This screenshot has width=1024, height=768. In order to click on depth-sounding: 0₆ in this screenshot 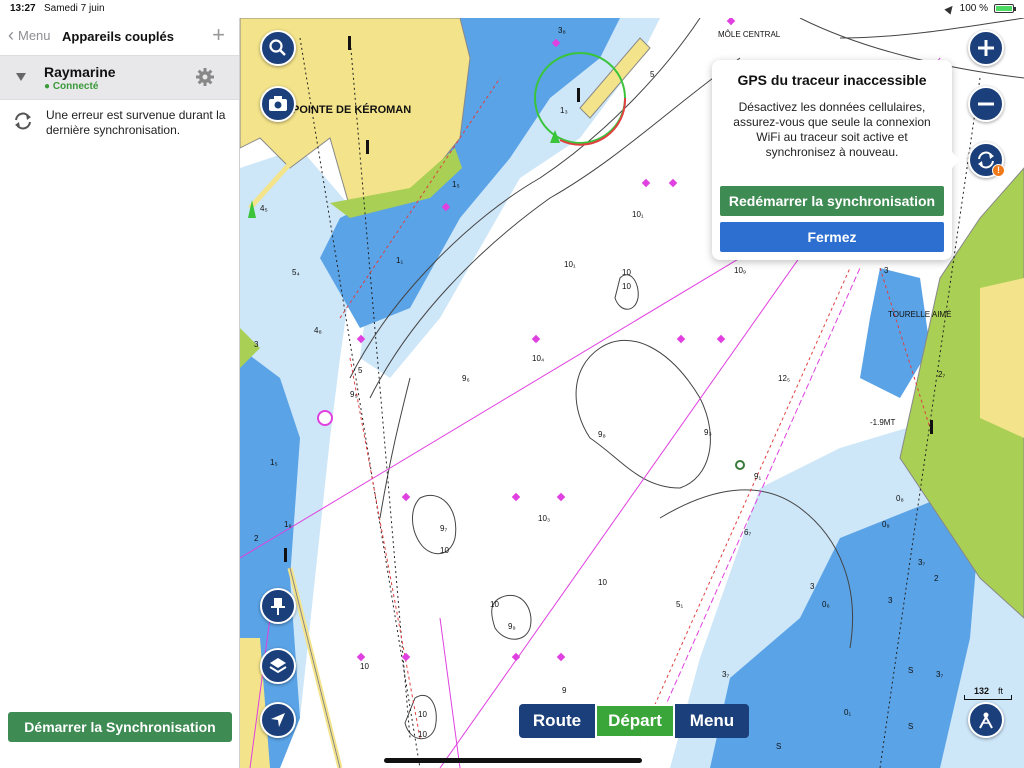, I will do `click(826, 604)`.